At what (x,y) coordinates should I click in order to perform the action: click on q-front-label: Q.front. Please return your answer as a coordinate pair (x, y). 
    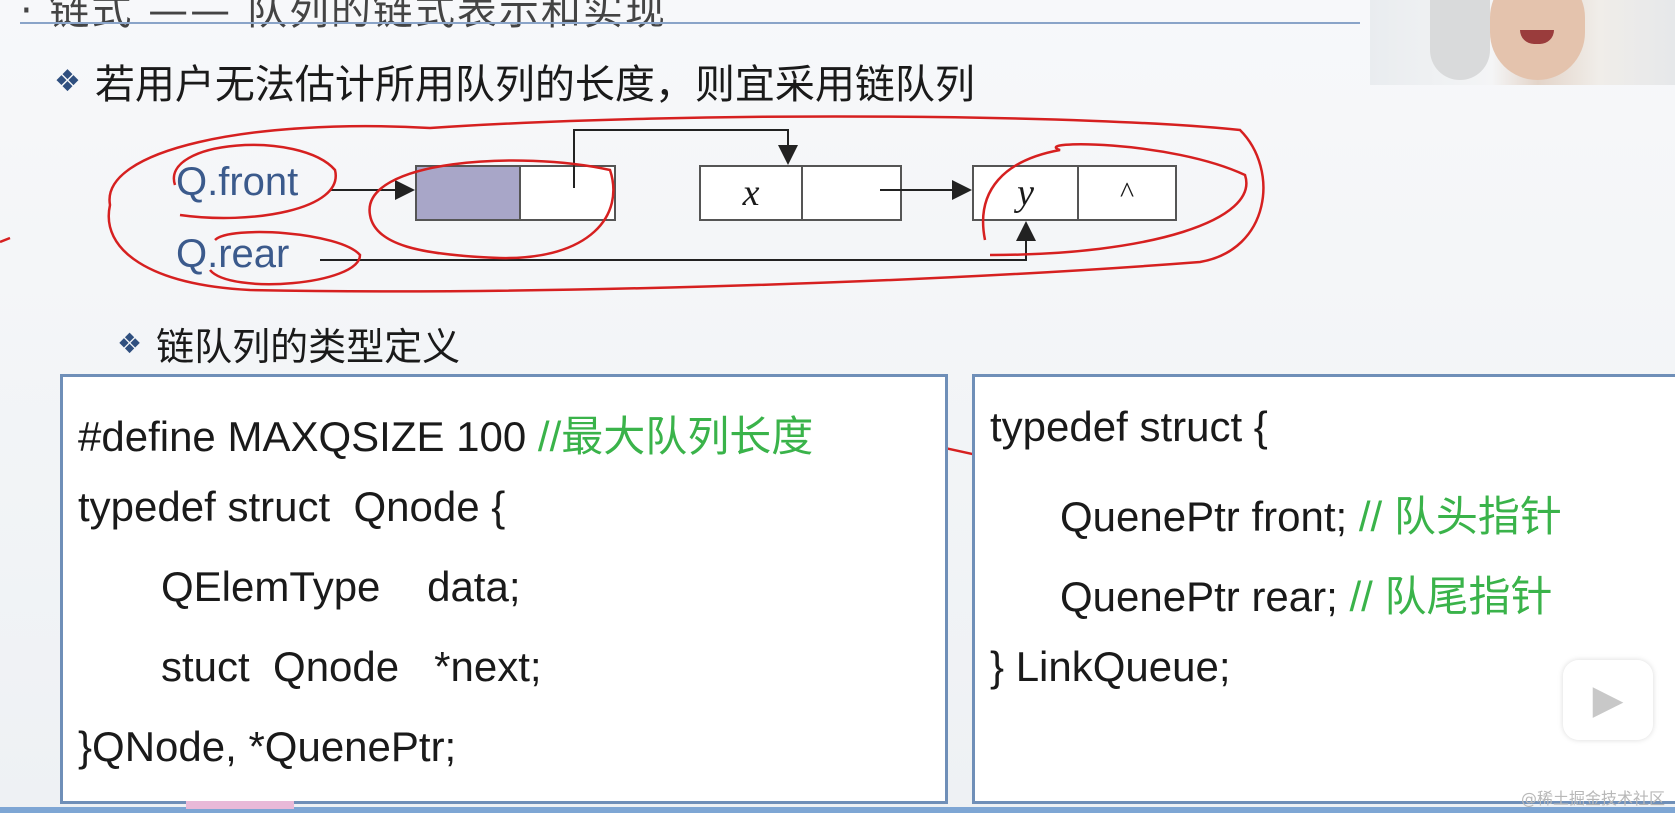
    Looking at the image, I should click on (237, 182).